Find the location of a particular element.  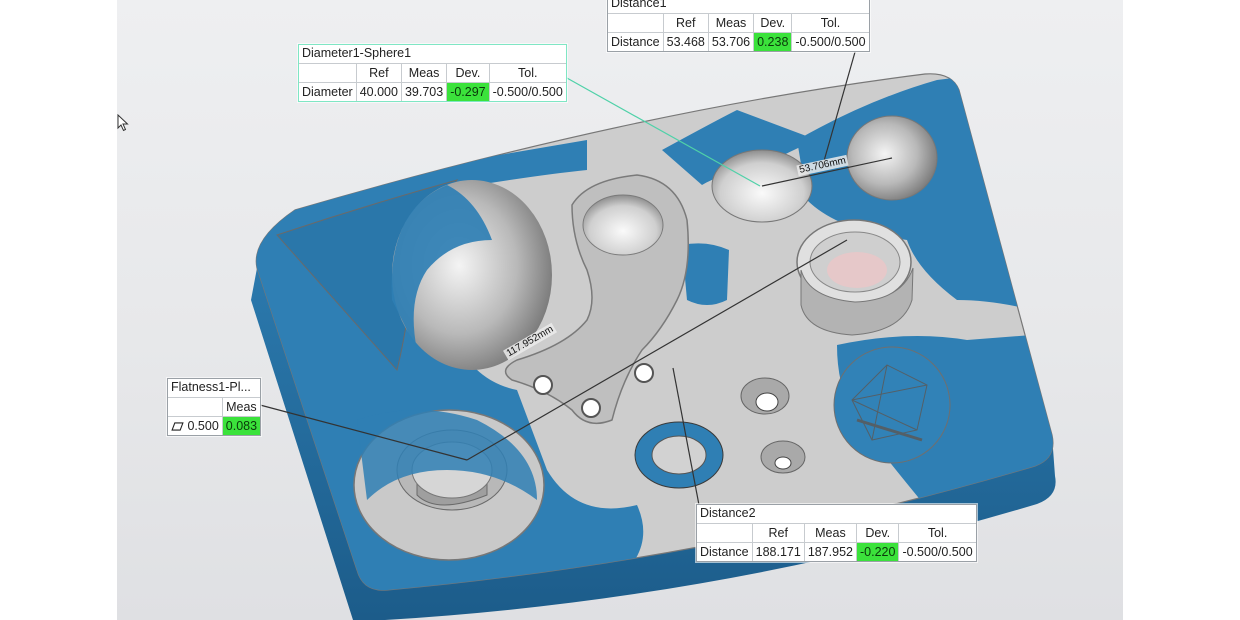

dev-value-in-tolerance: 0.238 is located at coordinates (772, 41).